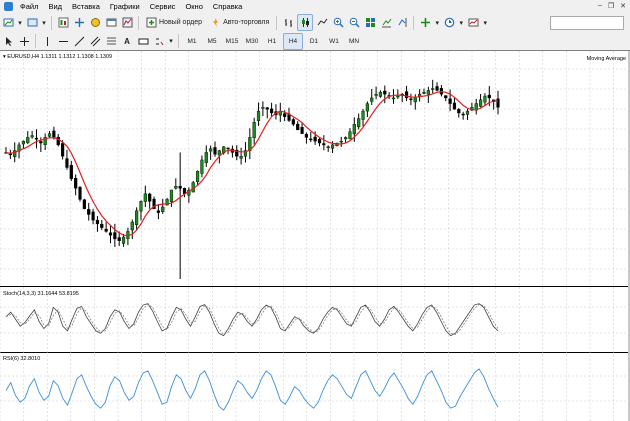 The height and width of the screenshot is (421, 630). I want to click on market-watch-button, so click(63, 22).